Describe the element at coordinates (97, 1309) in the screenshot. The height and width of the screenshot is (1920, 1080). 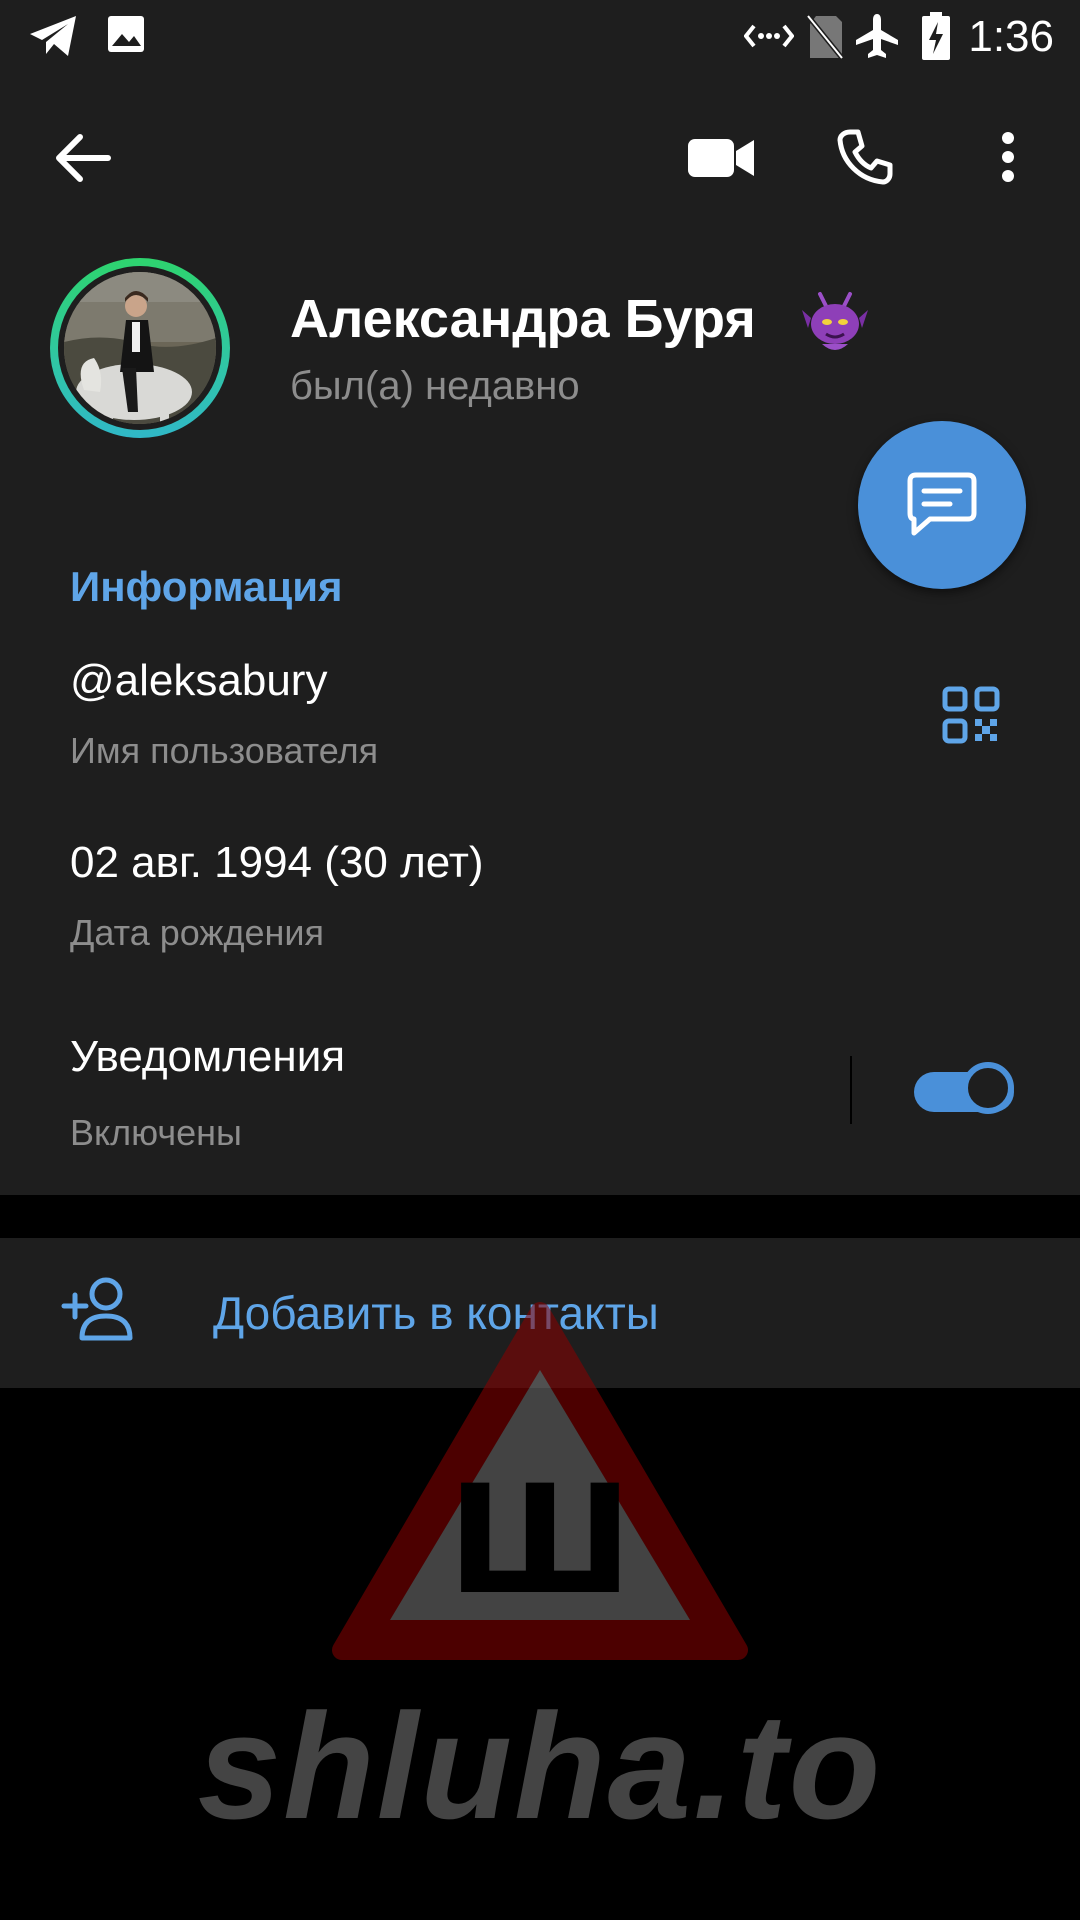
I see `add-person-icon` at that location.